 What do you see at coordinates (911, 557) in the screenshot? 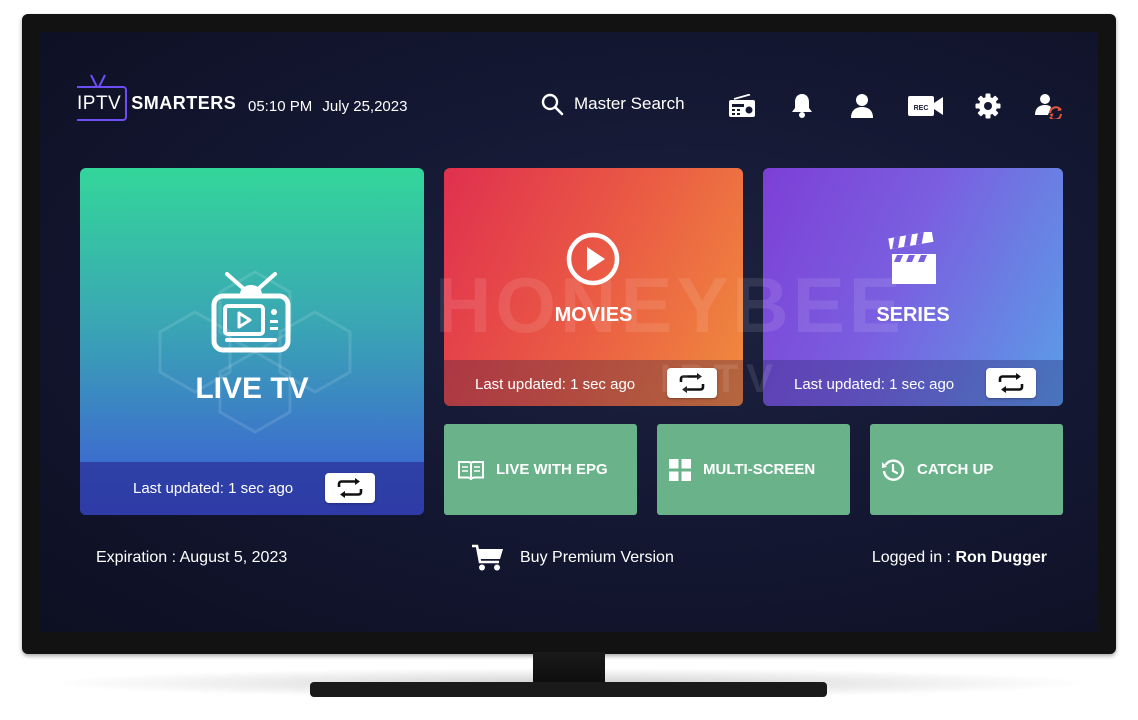
I see `logged-in-label: Logged in :` at bounding box center [911, 557].